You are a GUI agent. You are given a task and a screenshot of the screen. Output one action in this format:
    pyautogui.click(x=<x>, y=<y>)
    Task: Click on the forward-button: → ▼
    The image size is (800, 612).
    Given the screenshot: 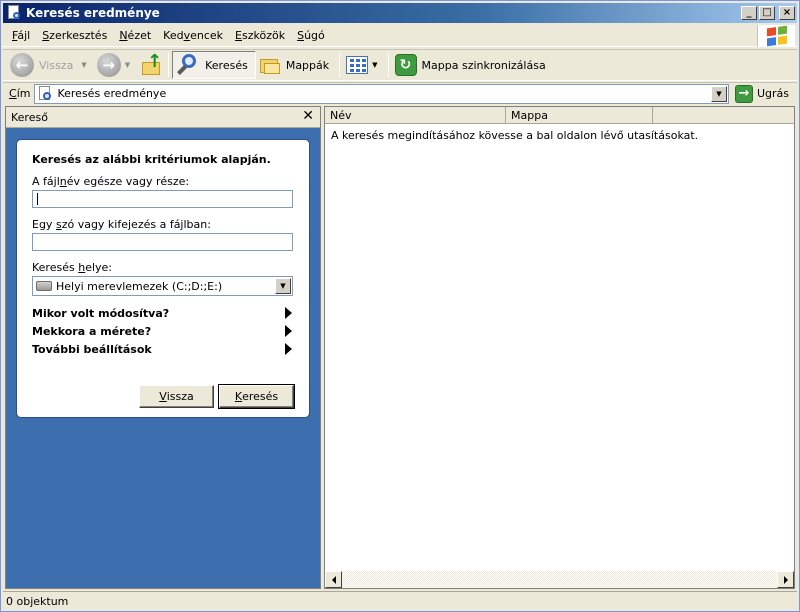 What is the action you would take?
    pyautogui.click(x=115, y=65)
    